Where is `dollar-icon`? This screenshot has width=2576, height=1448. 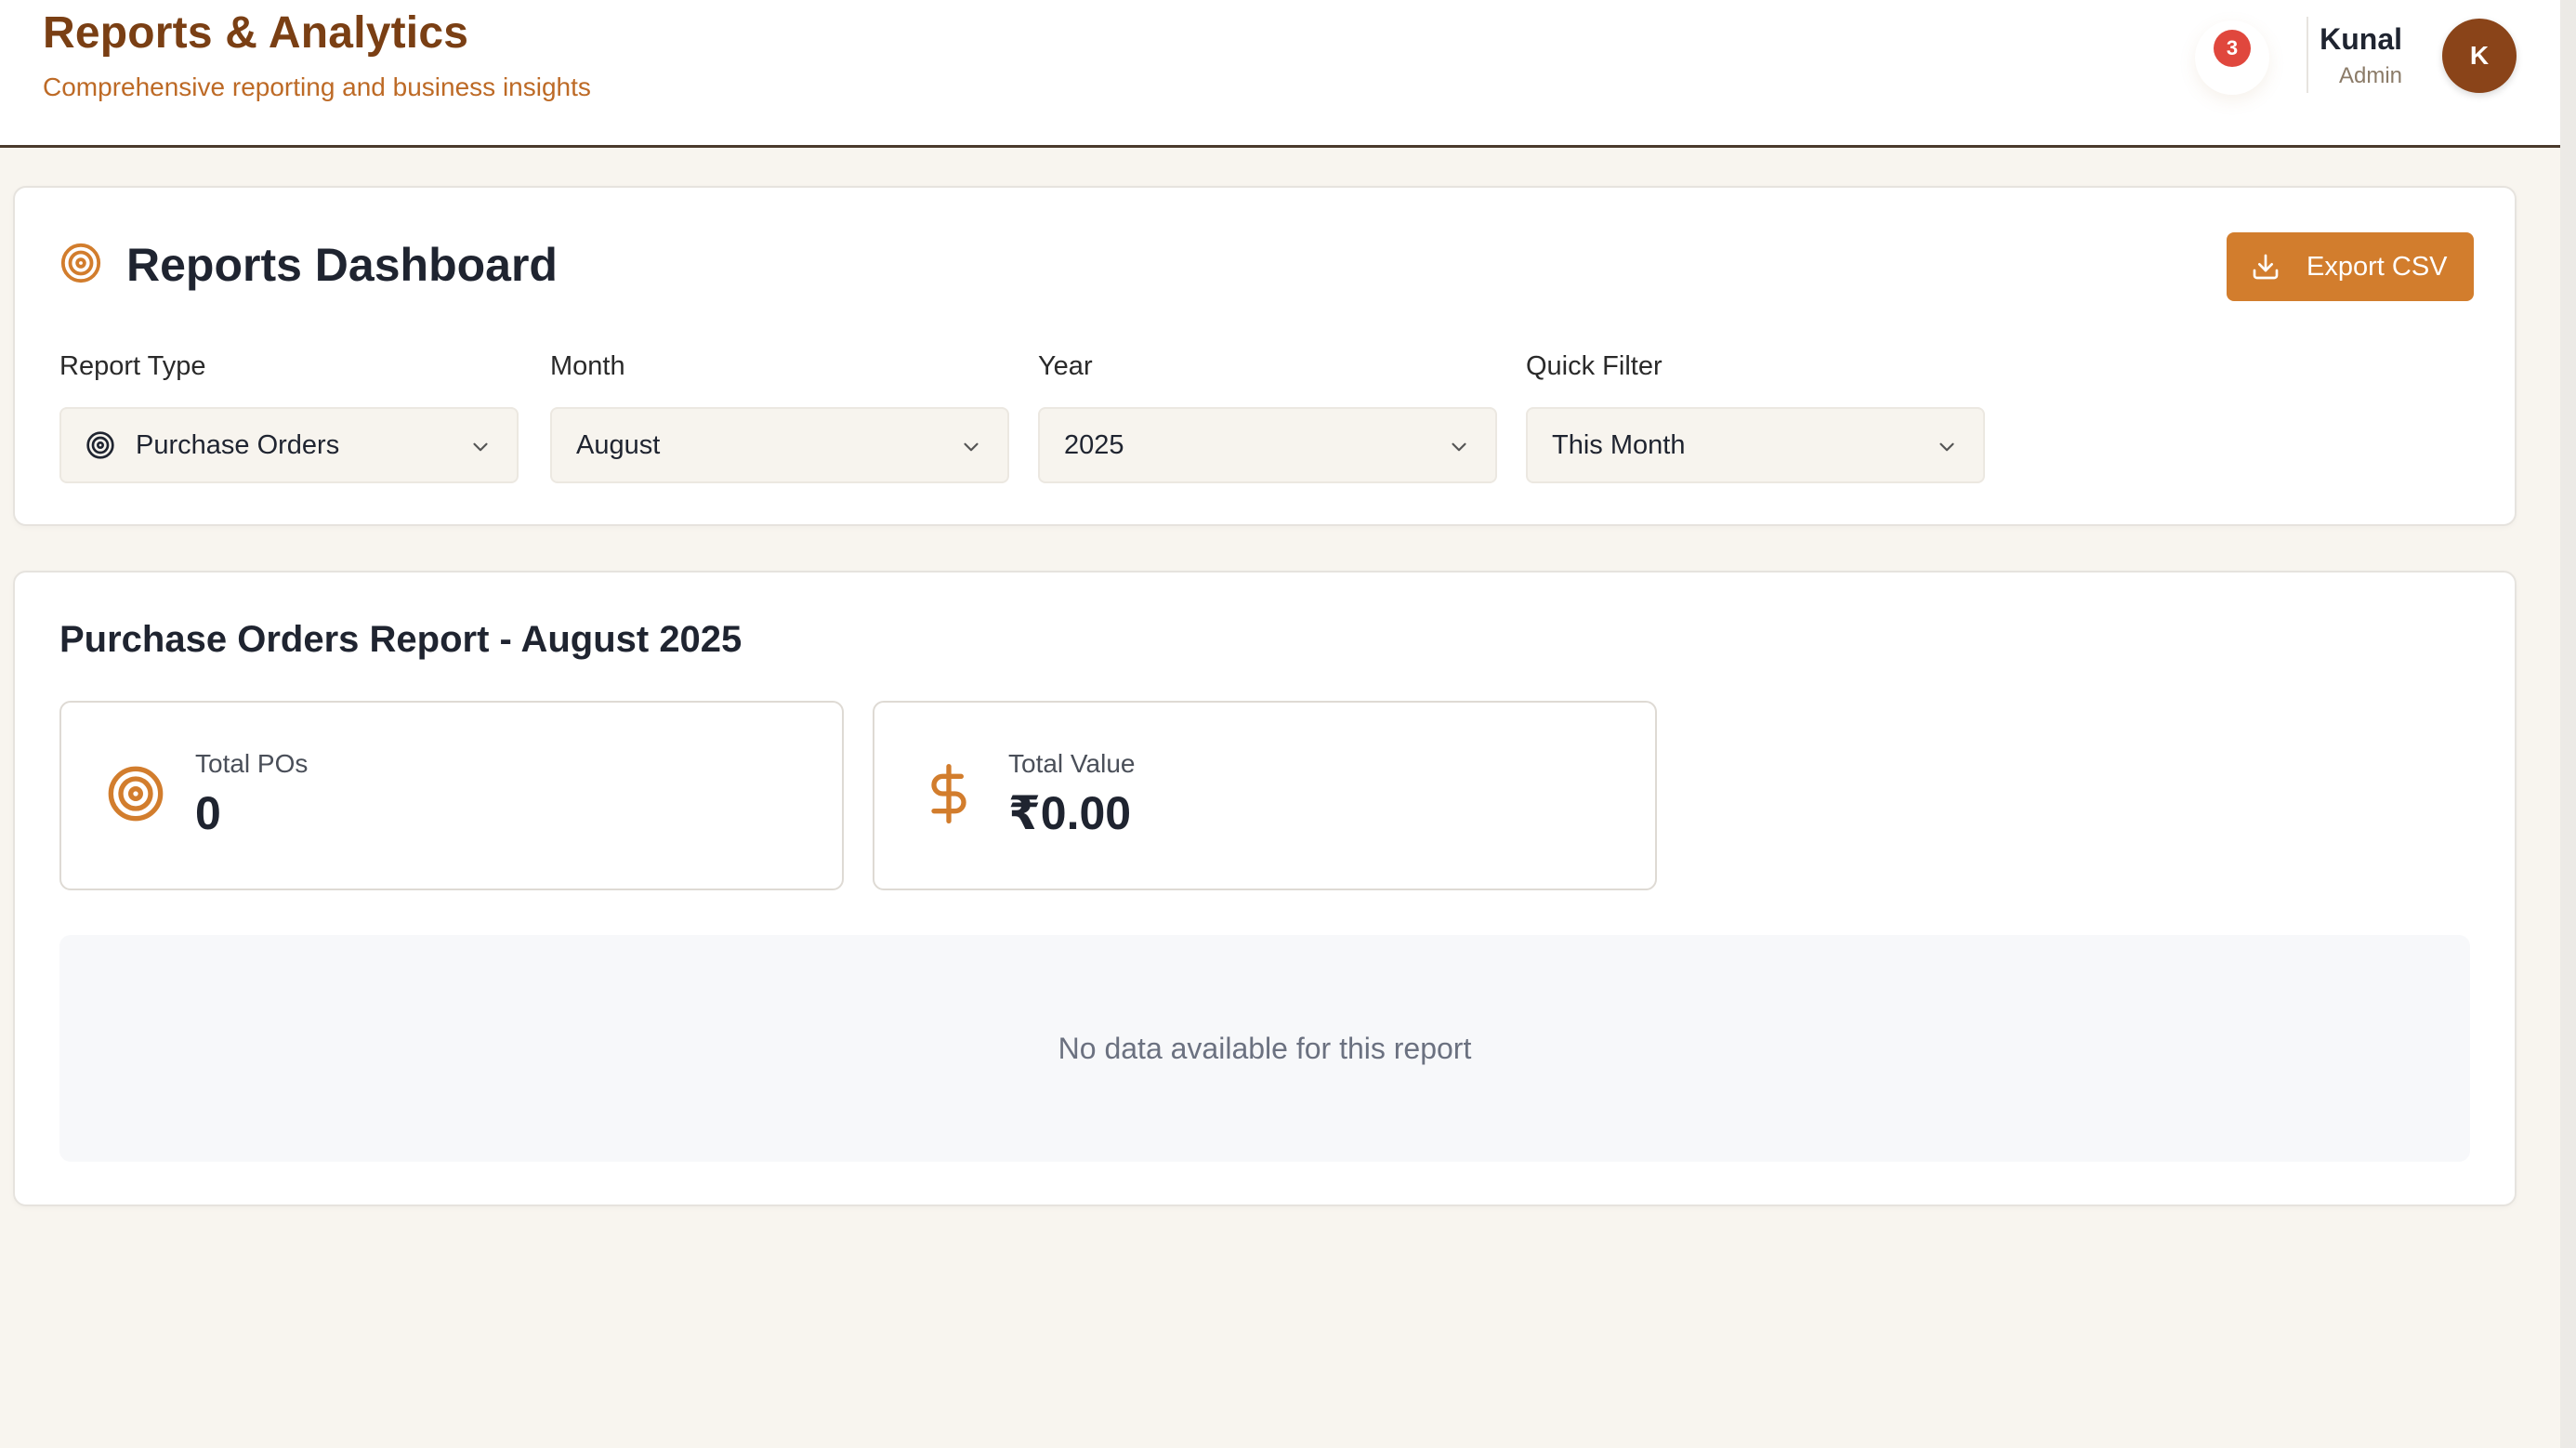
dollar-icon is located at coordinates (948, 793).